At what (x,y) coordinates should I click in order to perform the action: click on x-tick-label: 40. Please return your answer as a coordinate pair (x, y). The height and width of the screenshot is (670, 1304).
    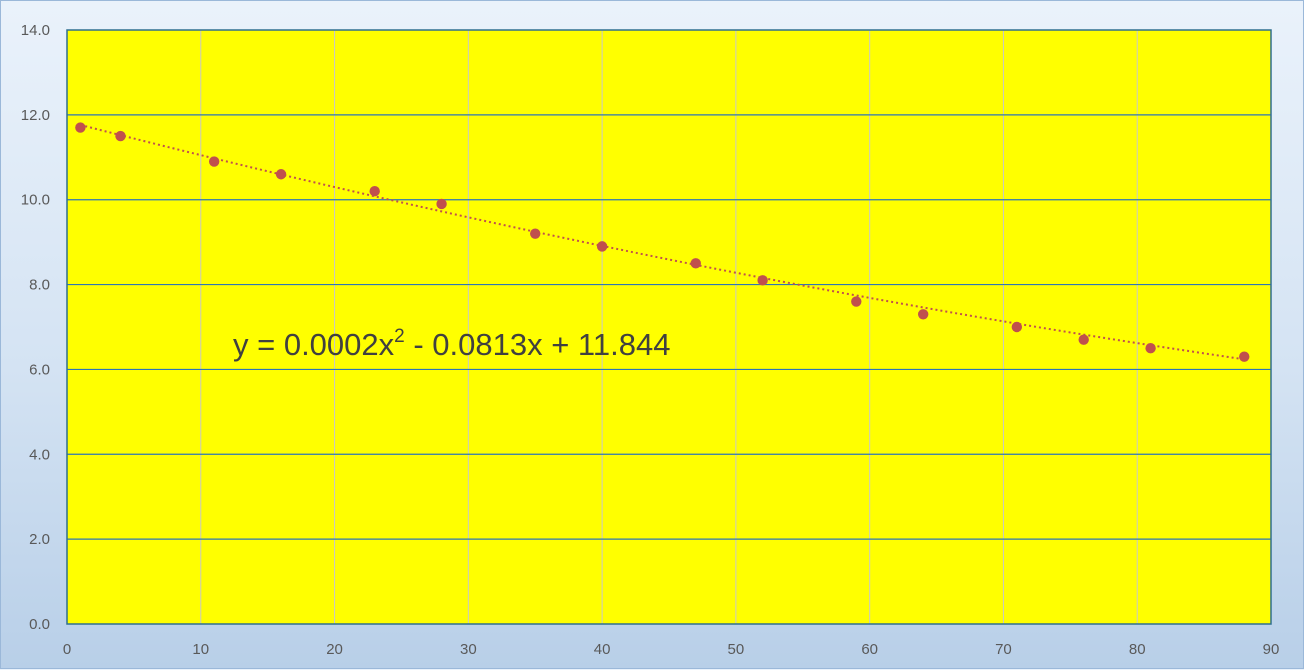
    Looking at the image, I should click on (602, 649).